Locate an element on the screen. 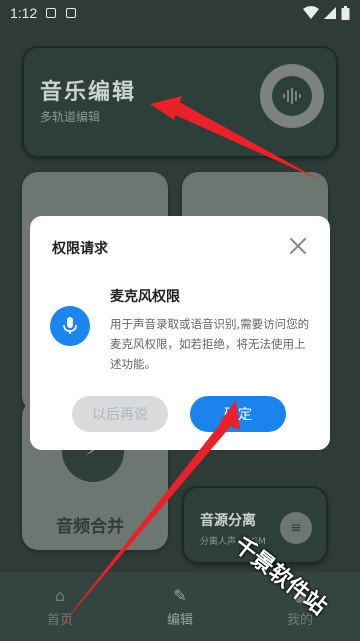 This screenshot has height=641, width=360. app-notification-icon is located at coordinates (71, 13).